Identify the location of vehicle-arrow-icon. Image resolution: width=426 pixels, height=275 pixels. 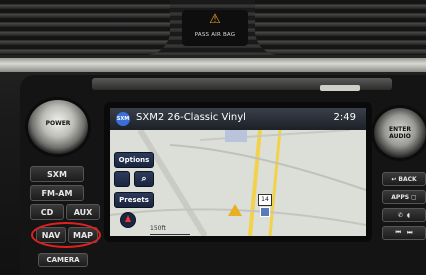
(235, 210).